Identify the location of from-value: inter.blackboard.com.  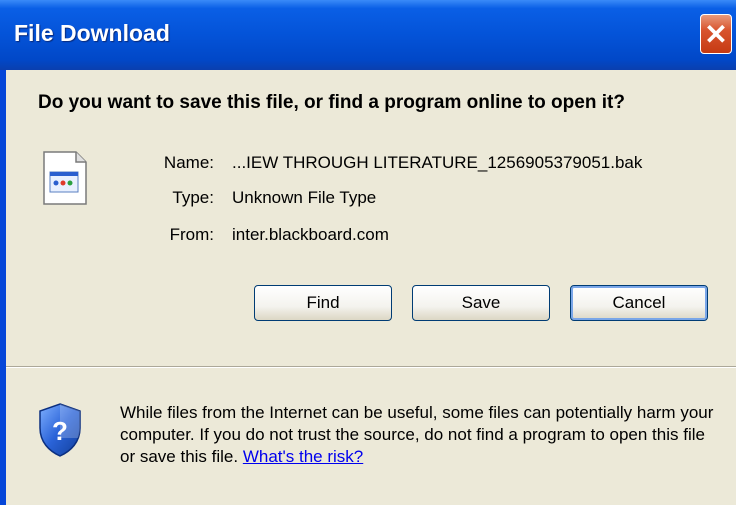
(310, 234).